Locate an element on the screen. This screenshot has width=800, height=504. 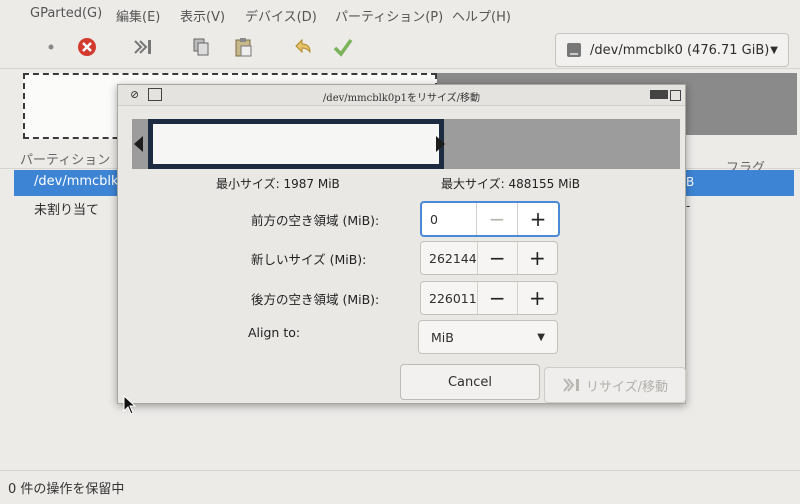
align-value: MiB is located at coordinates (442, 337).